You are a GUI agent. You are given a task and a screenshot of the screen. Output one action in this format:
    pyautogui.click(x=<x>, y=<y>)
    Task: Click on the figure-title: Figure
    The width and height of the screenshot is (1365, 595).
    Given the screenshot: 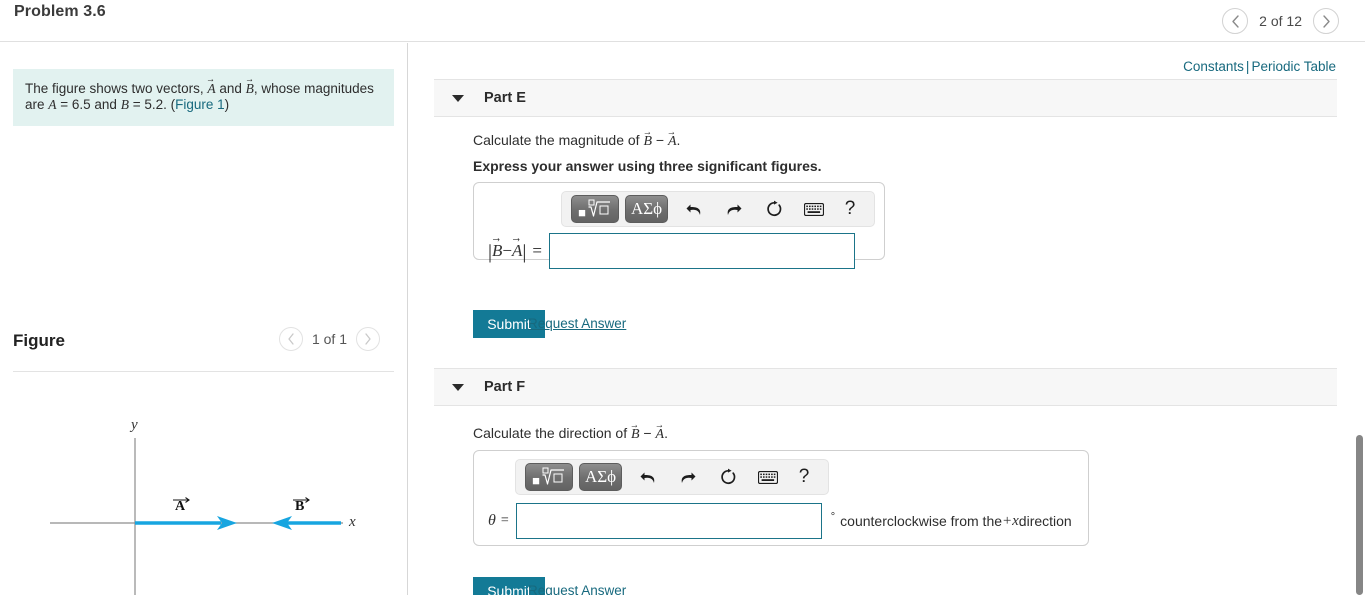 What is the action you would take?
    pyautogui.click(x=39, y=340)
    